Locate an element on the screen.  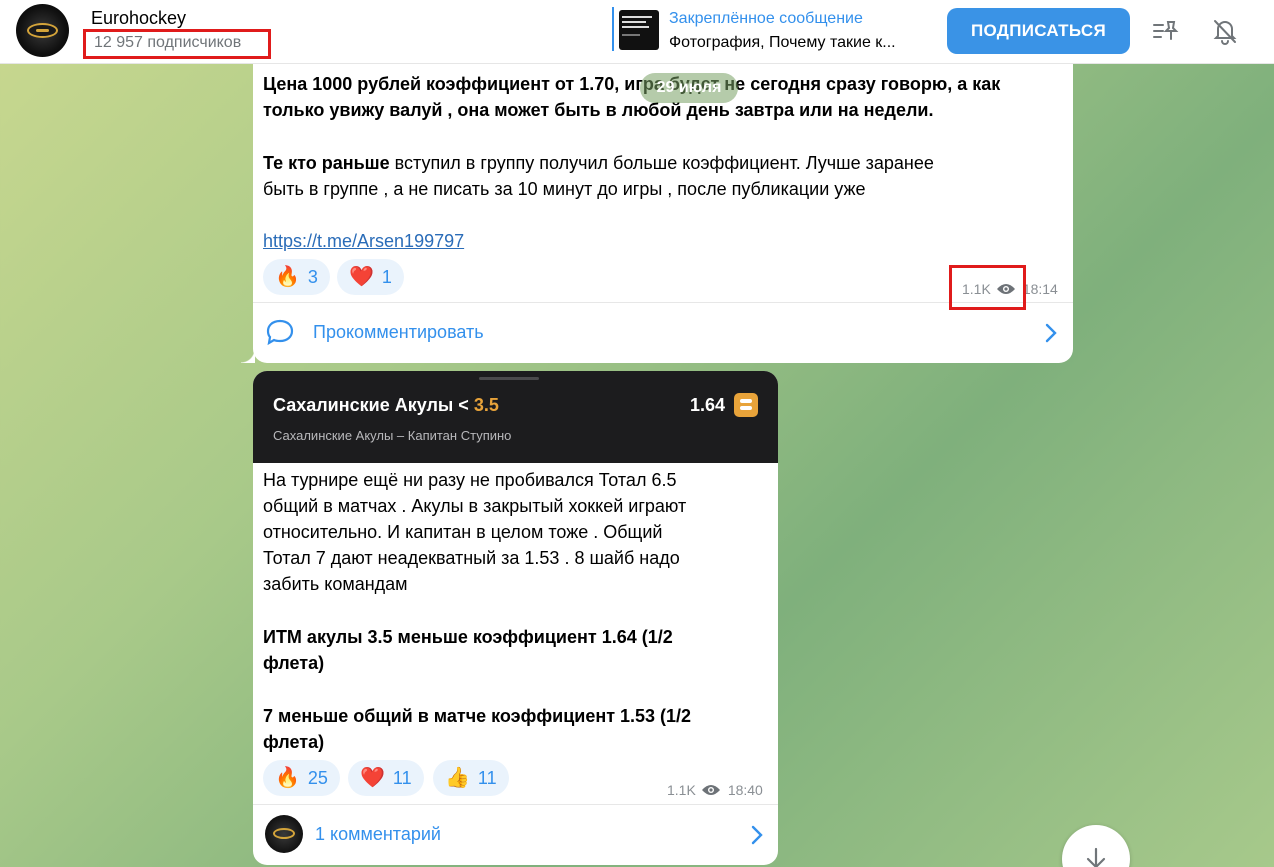
reaction-count: 1 is located at coordinates (386, 276).